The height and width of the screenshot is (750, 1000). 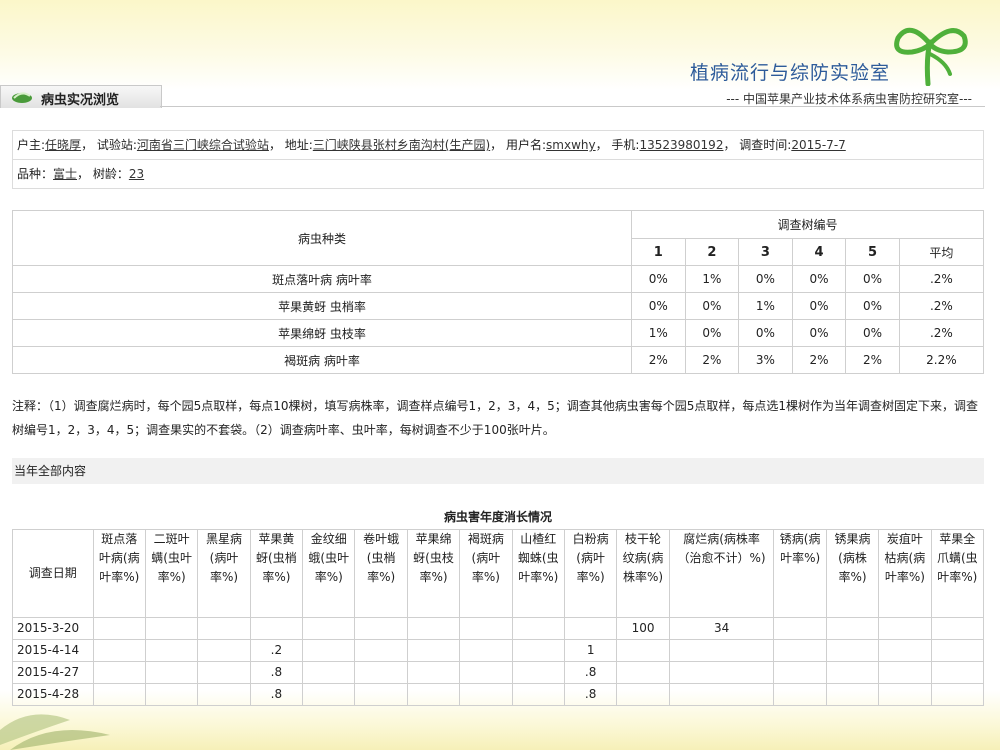 I want to click on variety-value: 富士, so click(x=65, y=174).